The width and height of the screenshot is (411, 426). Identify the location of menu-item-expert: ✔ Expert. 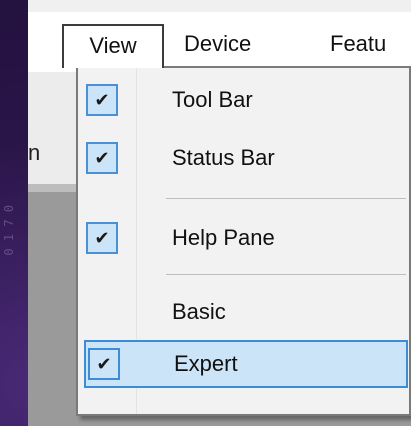
(246, 364).